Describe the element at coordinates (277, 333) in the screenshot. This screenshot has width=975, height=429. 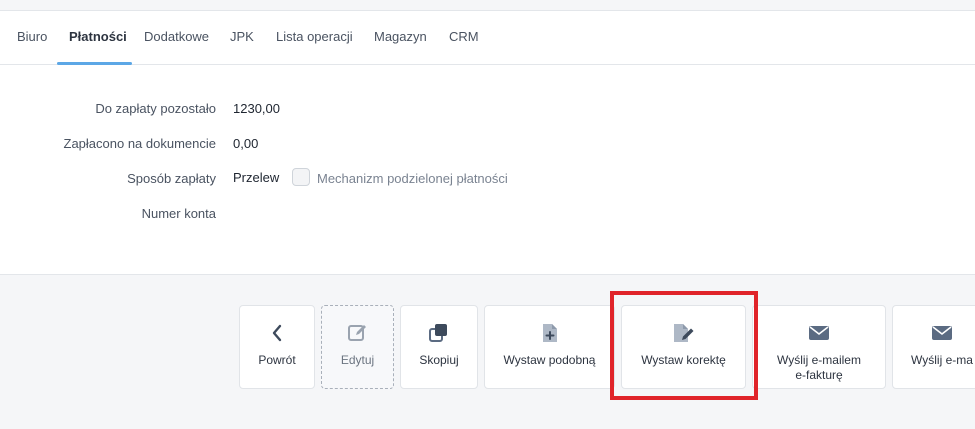
I see `chevron-left-icon` at that location.